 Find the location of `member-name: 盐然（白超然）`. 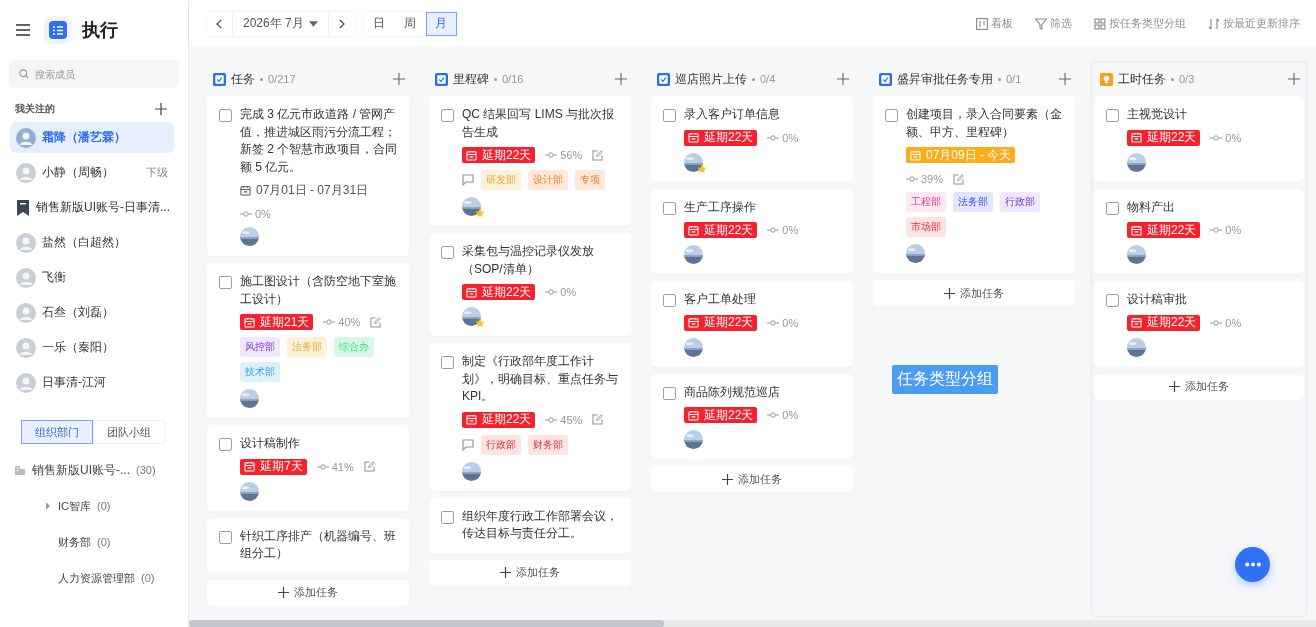

member-name: 盐然（白超然） is located at coordinates (84, 242).